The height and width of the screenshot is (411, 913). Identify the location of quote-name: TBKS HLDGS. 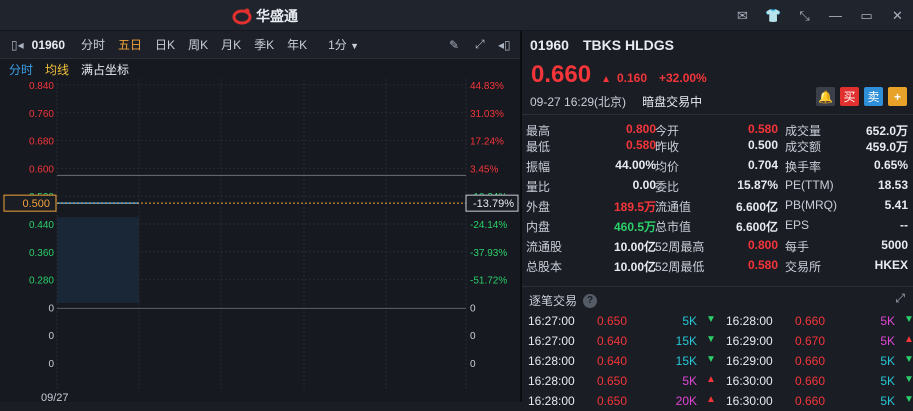
(628, 45).